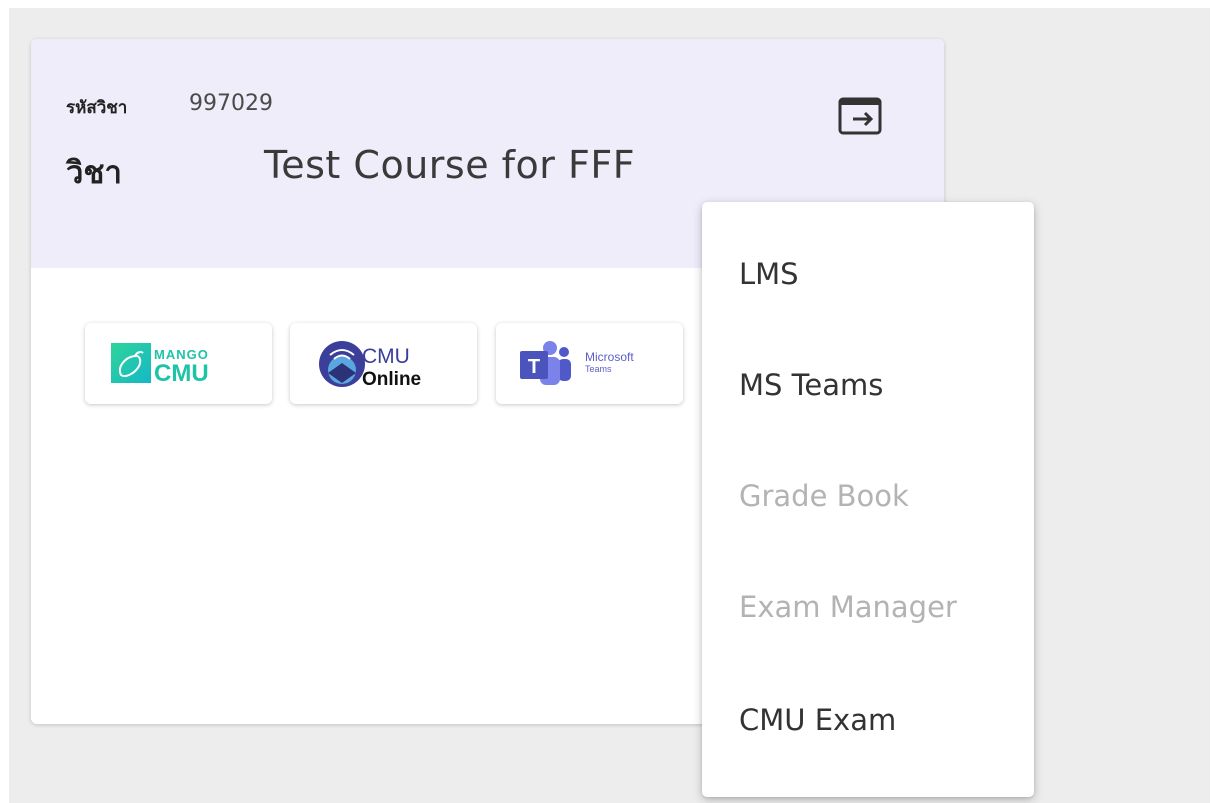  Describe the element at coordinates (769, 274) in the screenshot. I see `menu-item-lms: LMS` at that location.